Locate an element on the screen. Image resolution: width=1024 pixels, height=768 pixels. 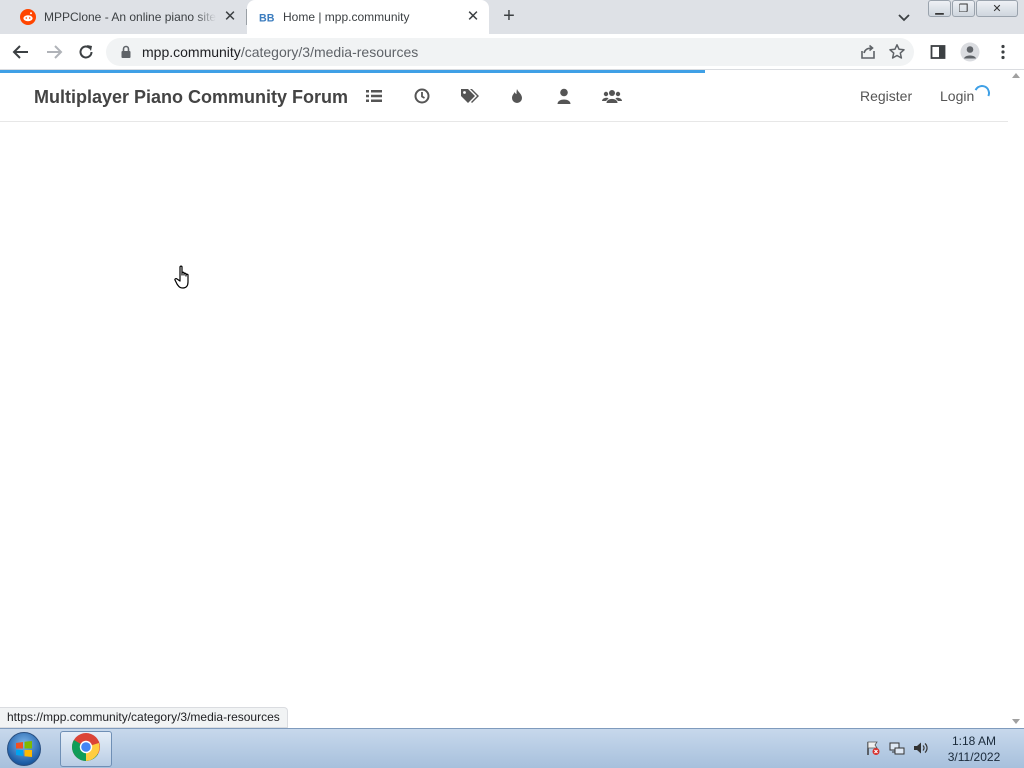
lock-icon is located at coordinates (126, 54).